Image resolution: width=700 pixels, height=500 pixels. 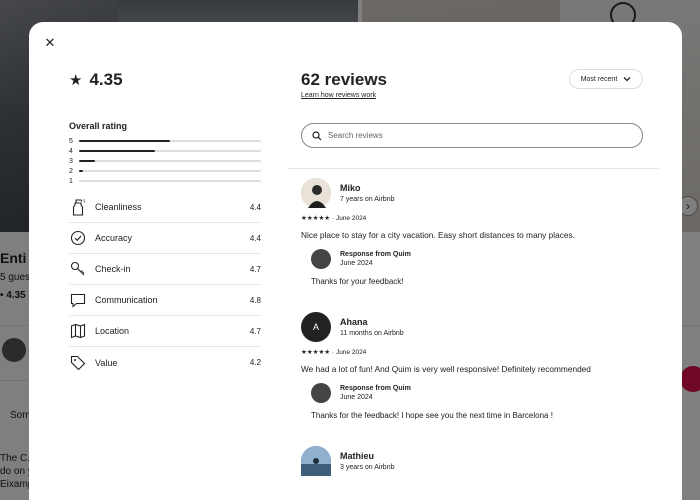 I want to click on rating-distribution: 5 4 3 2 1, so click(x=165, y=161).